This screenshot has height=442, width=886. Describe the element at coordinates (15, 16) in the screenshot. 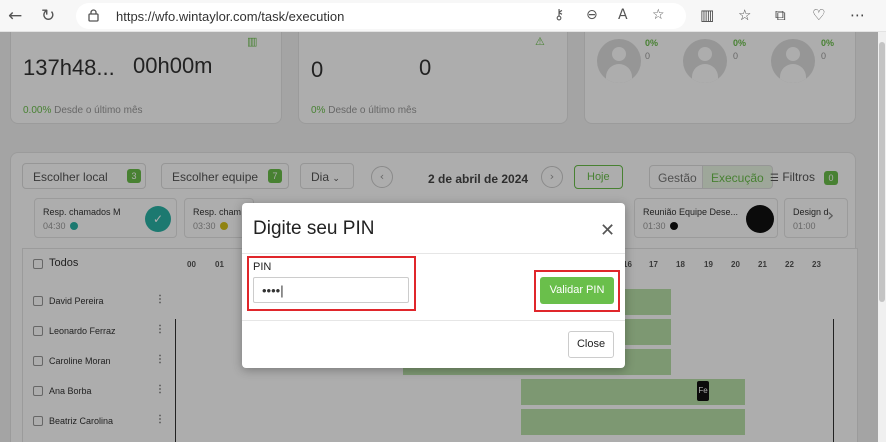

I see `back-icon: ←` at that location.